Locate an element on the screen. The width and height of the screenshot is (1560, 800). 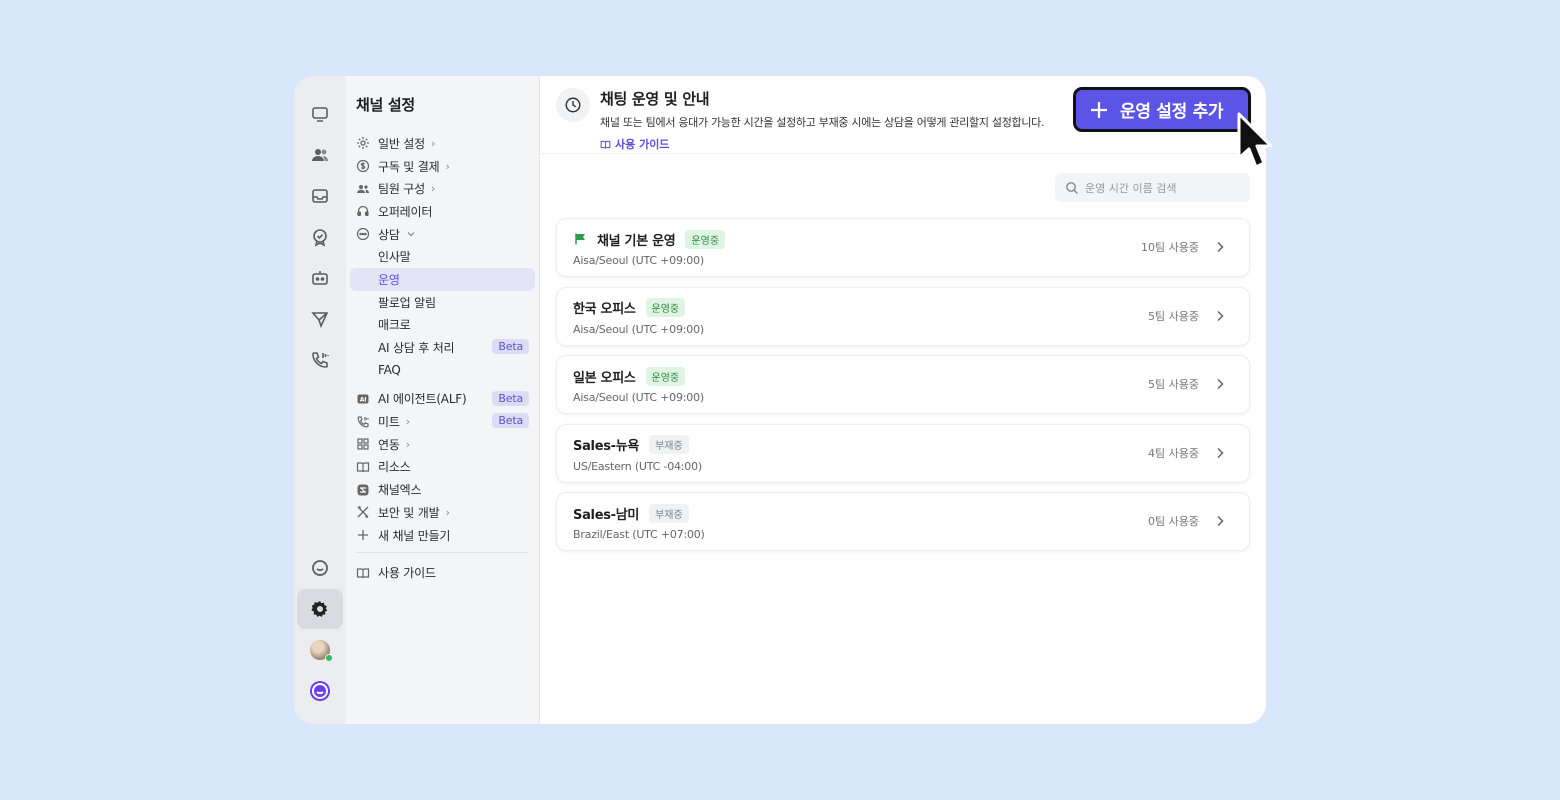
nav-new-channel: 새 채널 만들기 is located at coordinates (442, 535).